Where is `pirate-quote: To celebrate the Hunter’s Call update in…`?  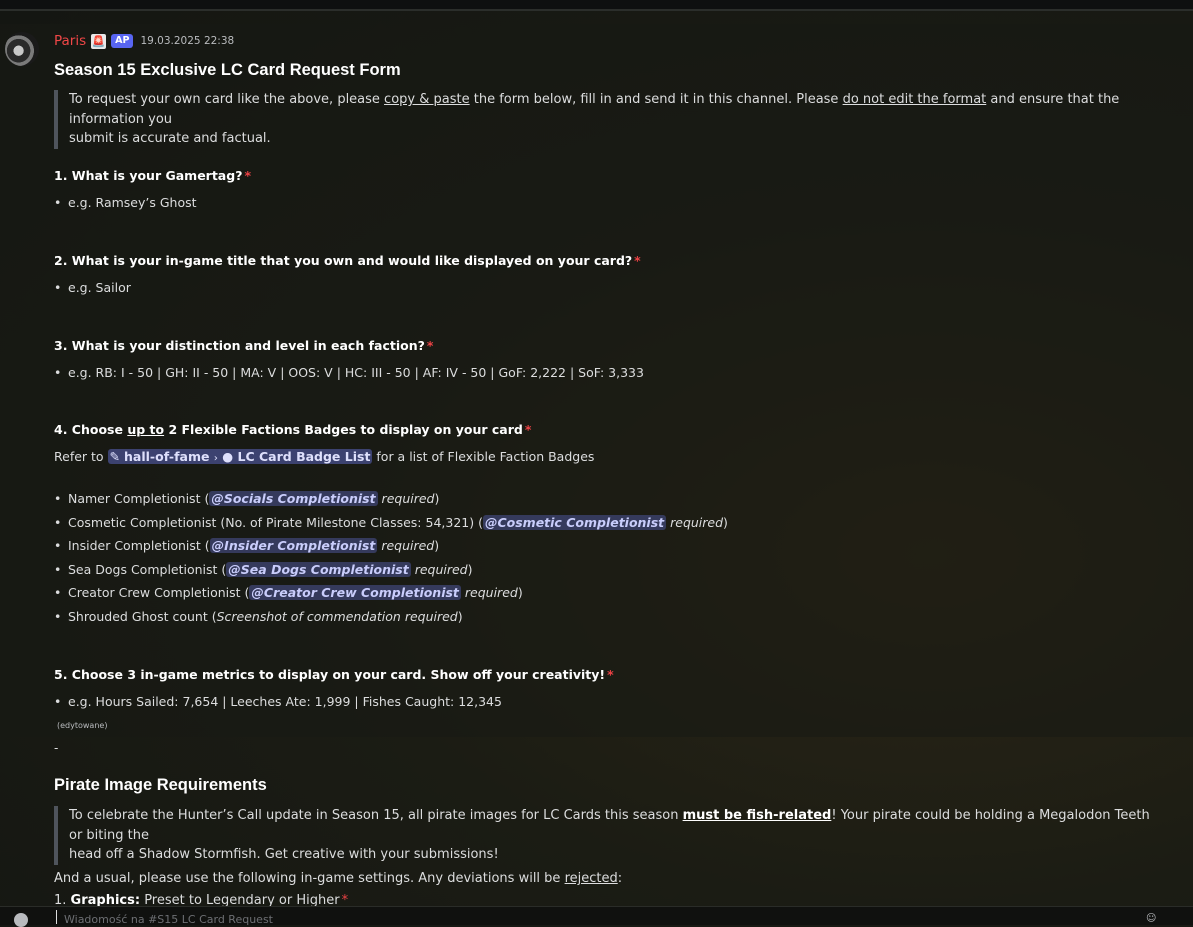 pirate-quote: To celebrate the Hunter’s Call update in… is located at coordinates (606, 835).